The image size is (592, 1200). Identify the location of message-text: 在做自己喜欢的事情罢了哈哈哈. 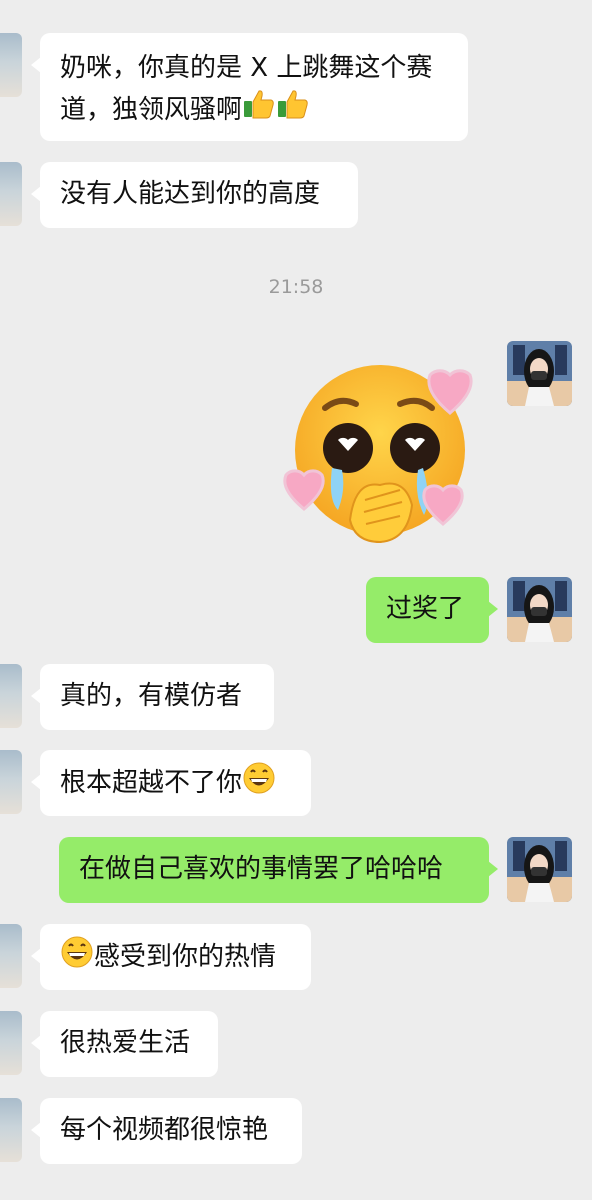
(261, 869).